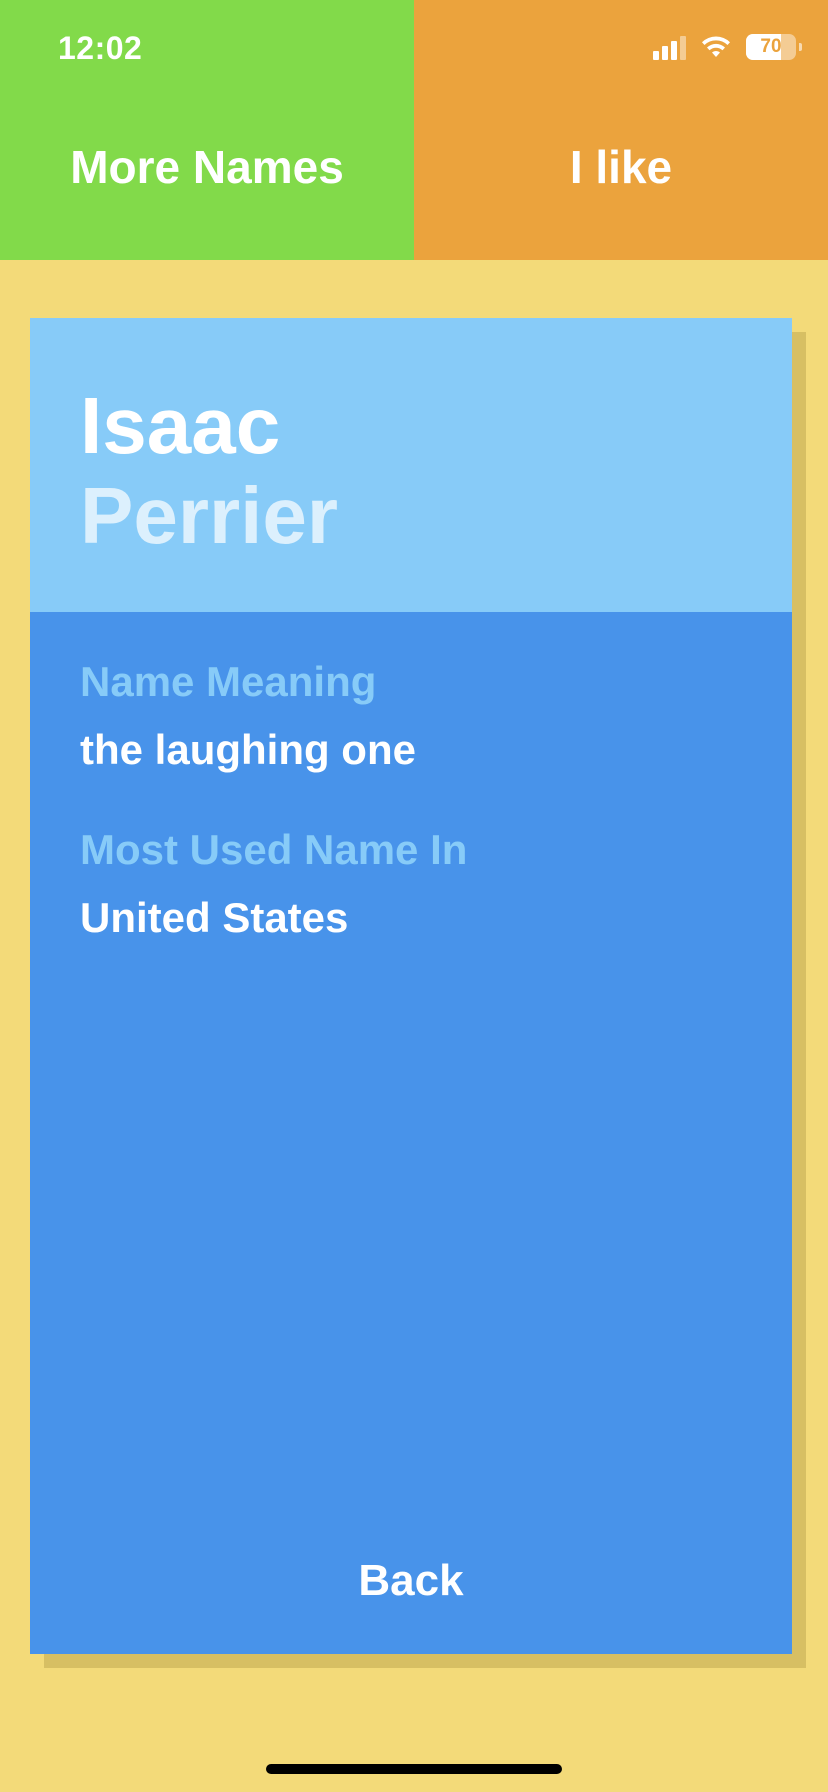  I want to click on status-time: 12:02, so click(100, 48).